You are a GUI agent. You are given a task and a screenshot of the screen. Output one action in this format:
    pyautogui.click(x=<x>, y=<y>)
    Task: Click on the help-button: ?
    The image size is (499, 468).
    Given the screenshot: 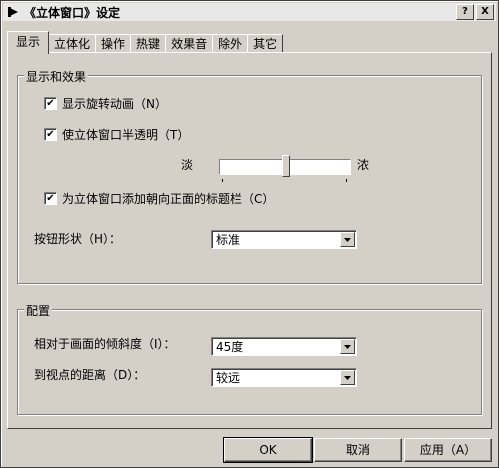 What is the action you would take?
    pyautogui.click(x=465, y=12)
    